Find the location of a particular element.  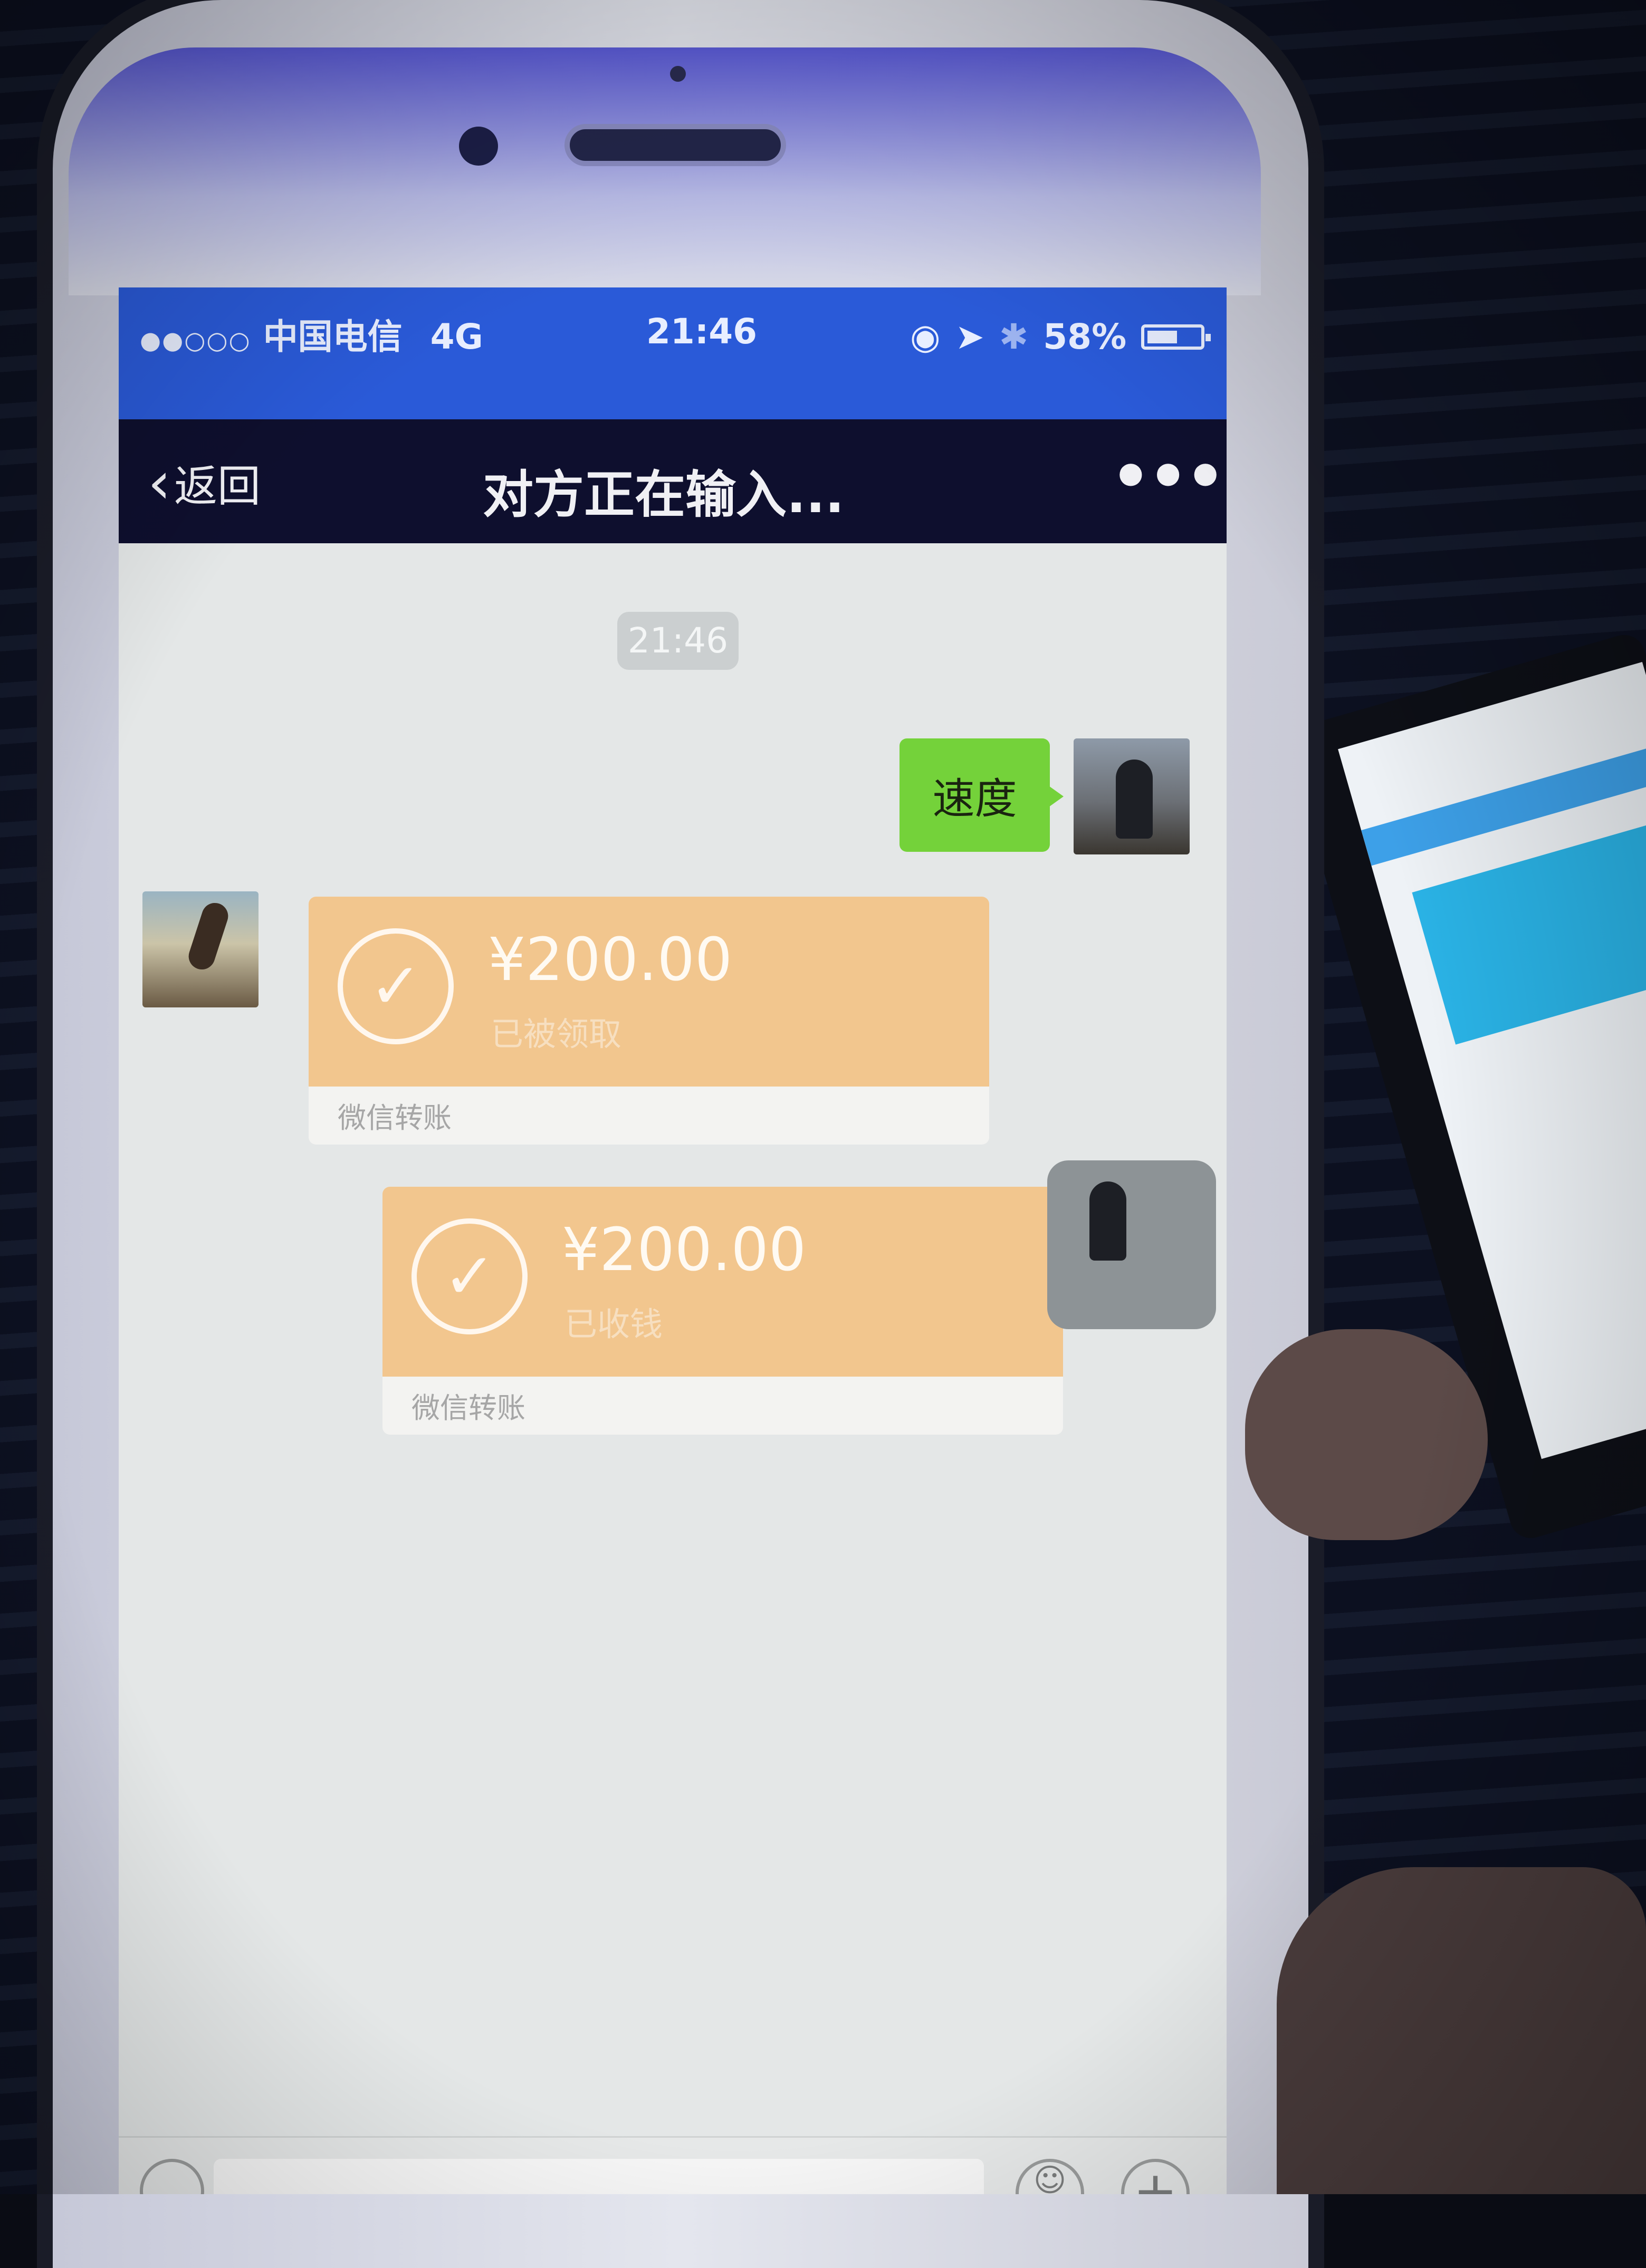

transfer-status: 已被领取 is located at coordinates (556, 1034).